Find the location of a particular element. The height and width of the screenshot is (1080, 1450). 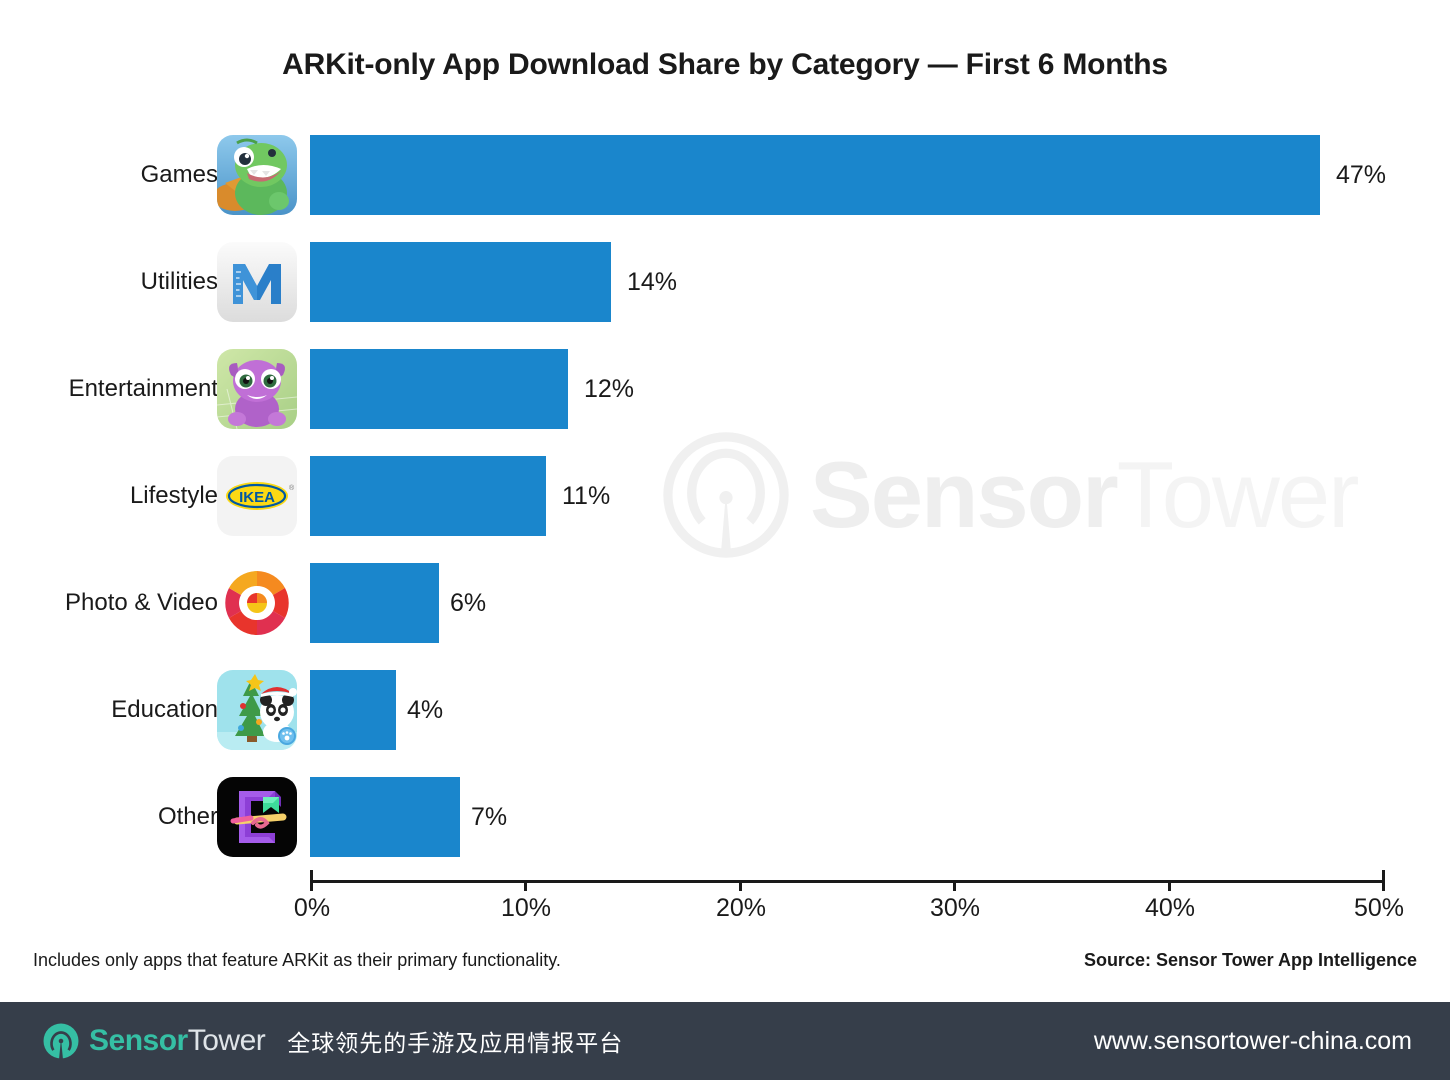

bar-value-label: 7% is located at coordinates (489, 817).